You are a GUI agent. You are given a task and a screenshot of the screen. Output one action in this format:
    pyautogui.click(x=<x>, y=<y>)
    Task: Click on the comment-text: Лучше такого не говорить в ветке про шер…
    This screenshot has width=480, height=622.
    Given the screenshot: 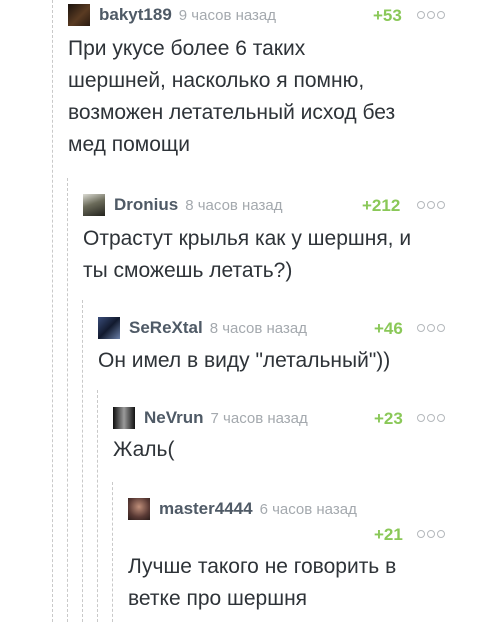 What is the action you would take?
    pyautogui.click(x=262, y=583)
    